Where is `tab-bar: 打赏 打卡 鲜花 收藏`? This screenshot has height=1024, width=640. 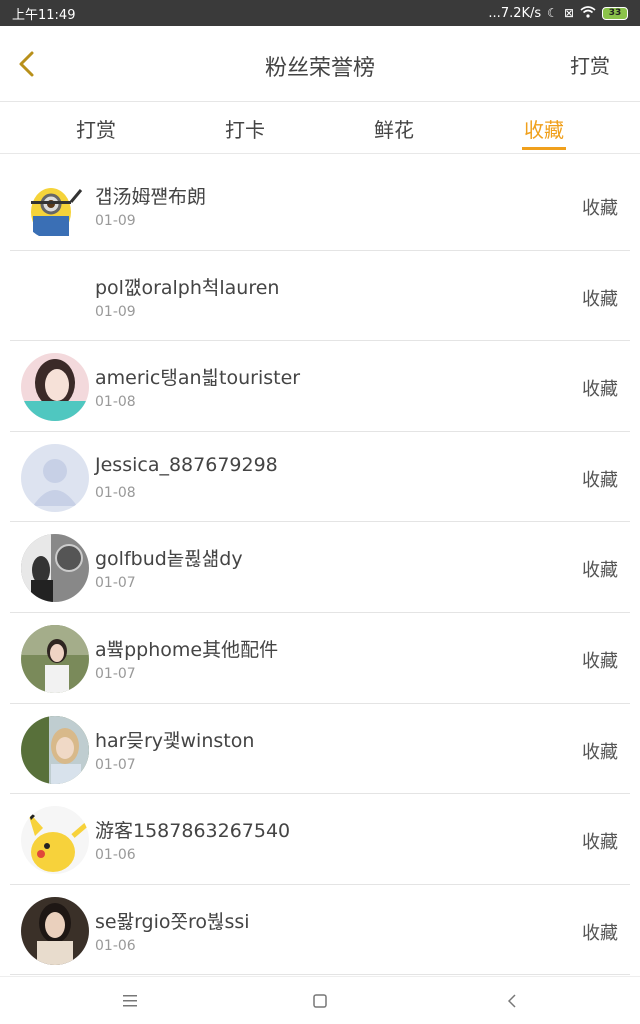
tab-bar: 打赏 打卡 鲜花 收藏 is located at coordinates (320, 128).